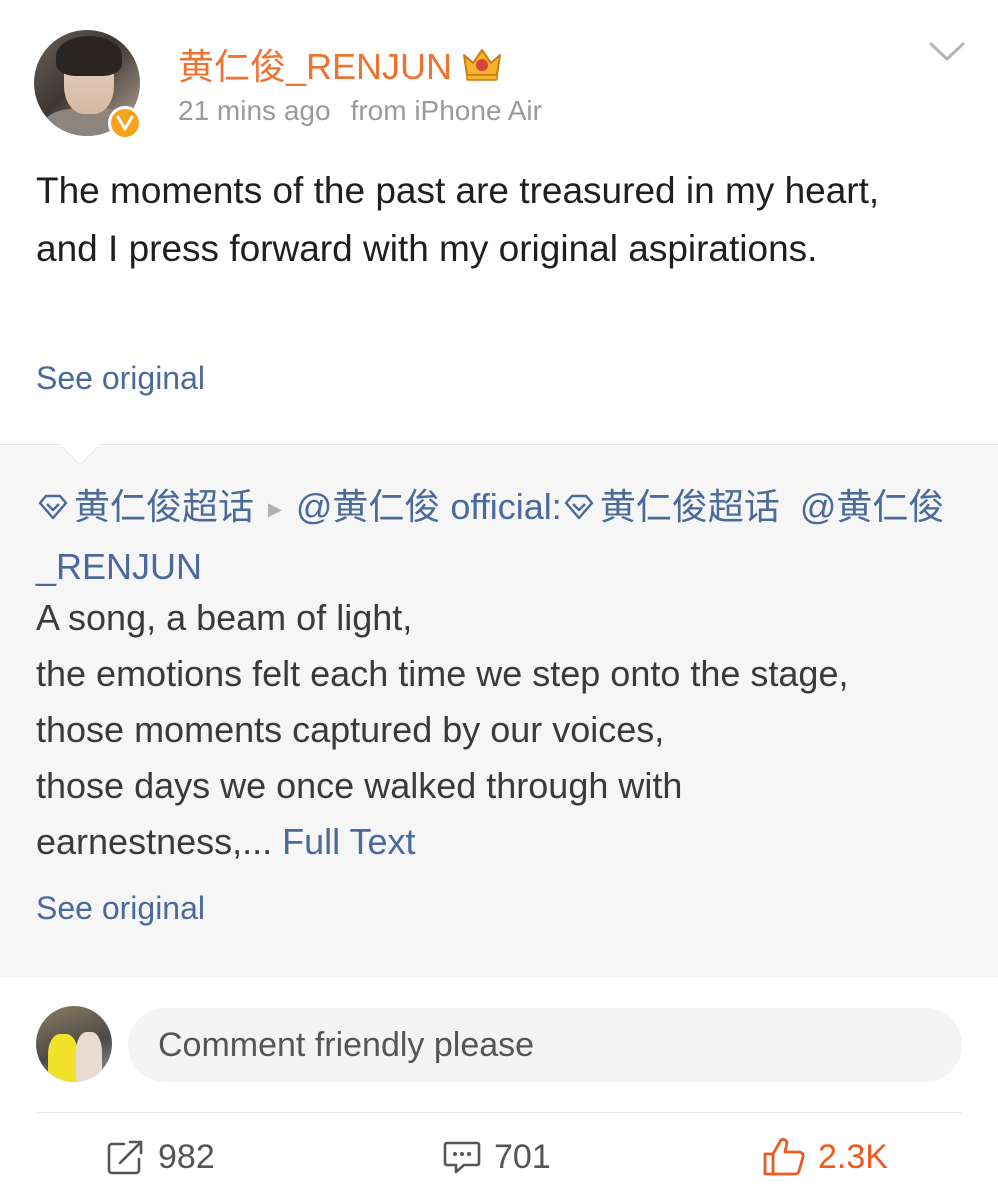  I want to click on chevron-down-icon, so click(947, 52).